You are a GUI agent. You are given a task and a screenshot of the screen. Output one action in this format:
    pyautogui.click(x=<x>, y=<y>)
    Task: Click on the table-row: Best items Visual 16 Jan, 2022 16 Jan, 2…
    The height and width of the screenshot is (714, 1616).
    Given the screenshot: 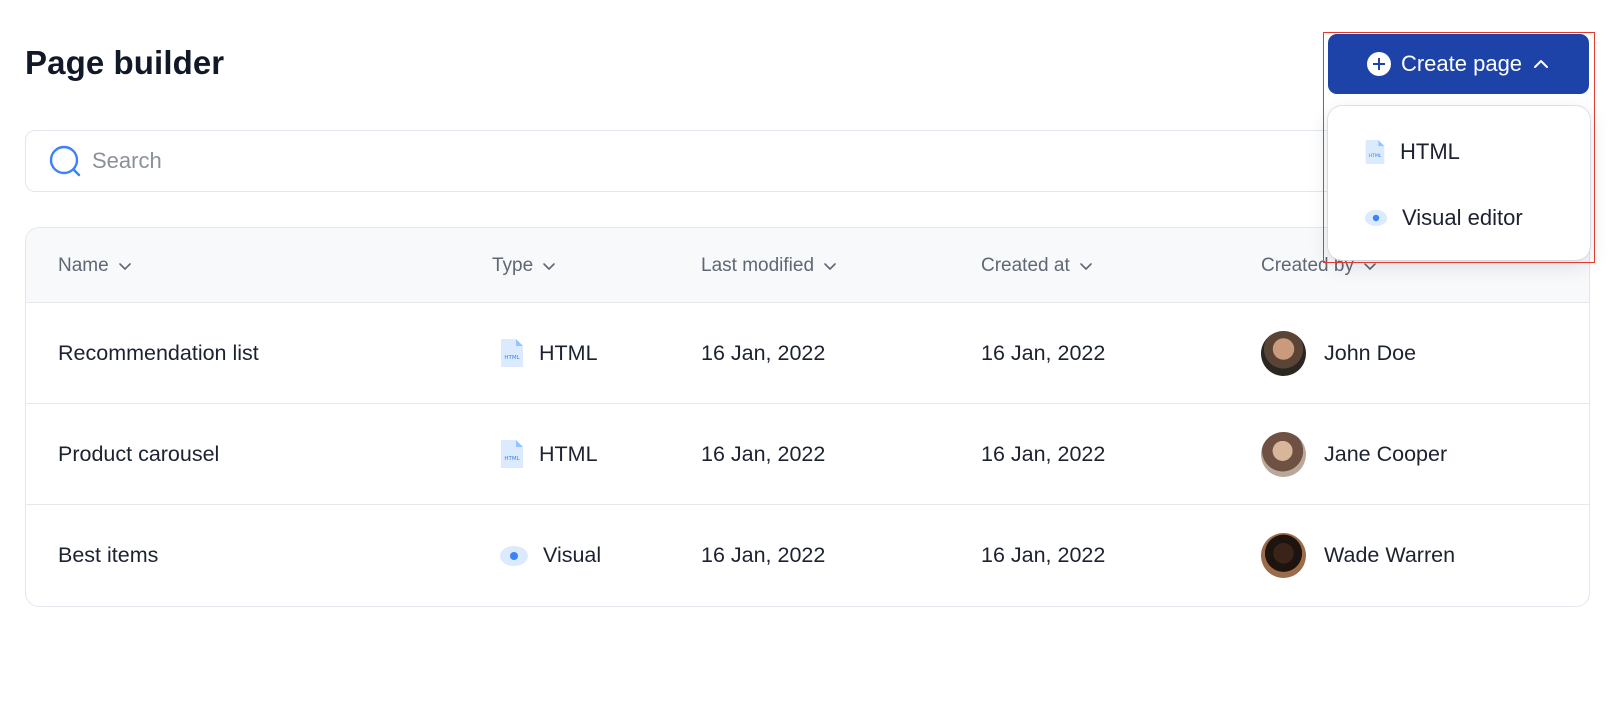 What is the action you would take?
    pyautogui.click(x=807, y=555)
    